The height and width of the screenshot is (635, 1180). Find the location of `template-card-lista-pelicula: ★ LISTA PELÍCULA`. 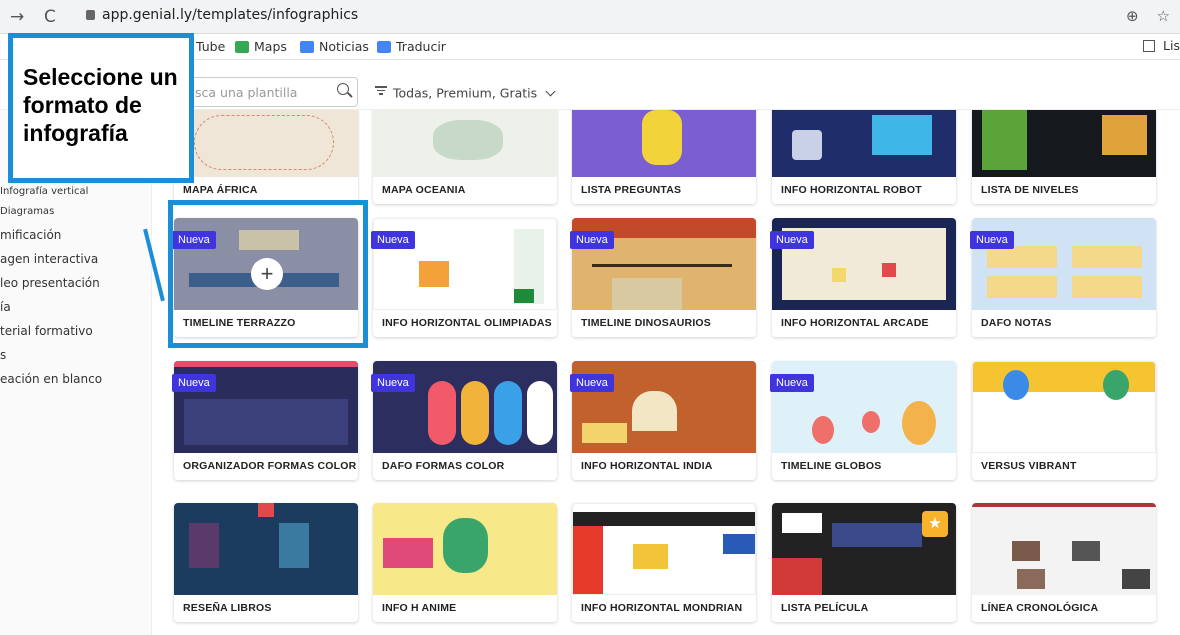

template-card-lista-pelicula: ★ LISTA PELÍCULA is located at coordinates (864, 562).